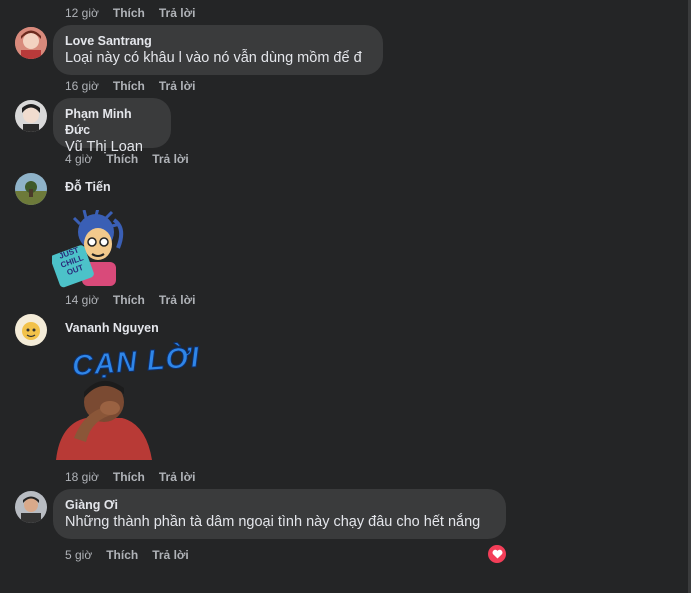  I want to click on comment-time: 14 giờ, so click(82, 300).